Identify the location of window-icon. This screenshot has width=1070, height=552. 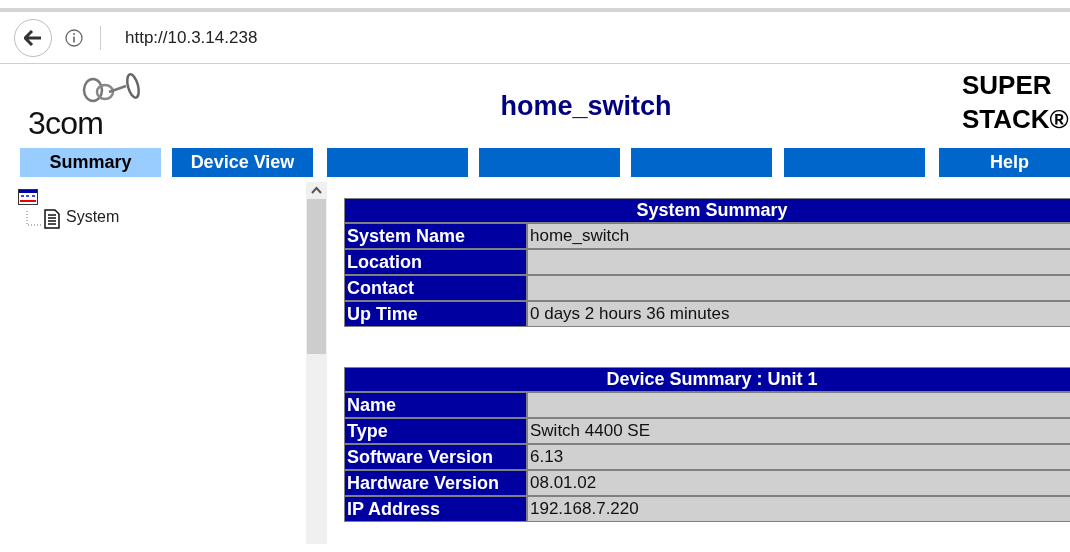
(28, 197).